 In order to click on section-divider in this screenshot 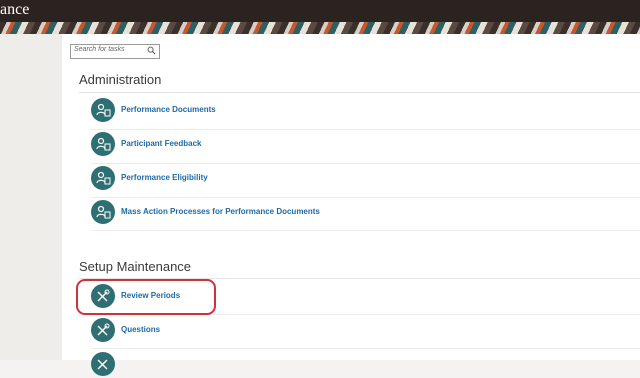, I will do `click(359, 92)`.